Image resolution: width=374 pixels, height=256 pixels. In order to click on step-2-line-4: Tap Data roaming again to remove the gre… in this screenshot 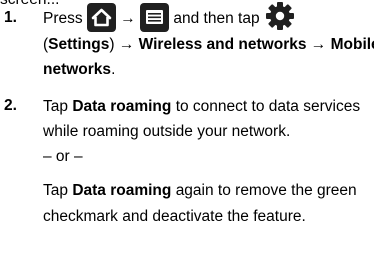, I will do `click(200, 190)`.